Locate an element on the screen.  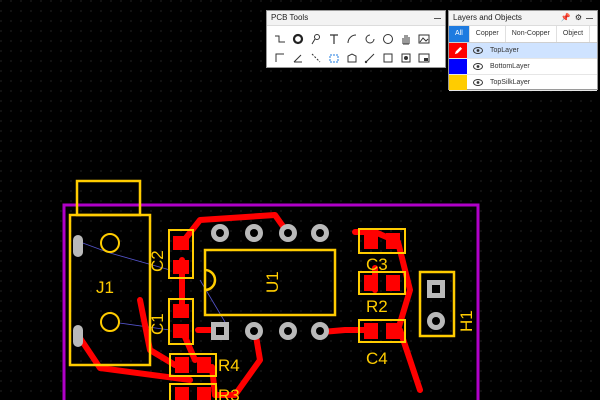
copper-area-tool-icon is located at coordinates (334, 58).